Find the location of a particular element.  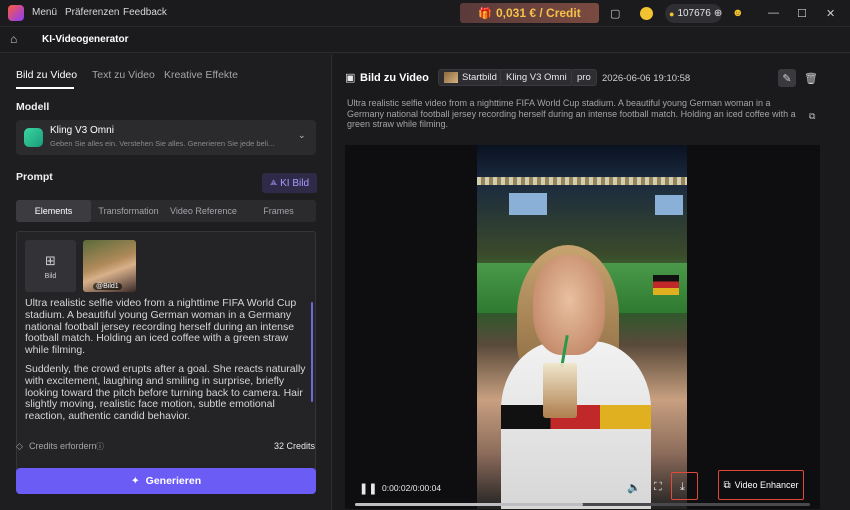

add-image-button: ⊞ Bild is located at coordinates (50, 266).